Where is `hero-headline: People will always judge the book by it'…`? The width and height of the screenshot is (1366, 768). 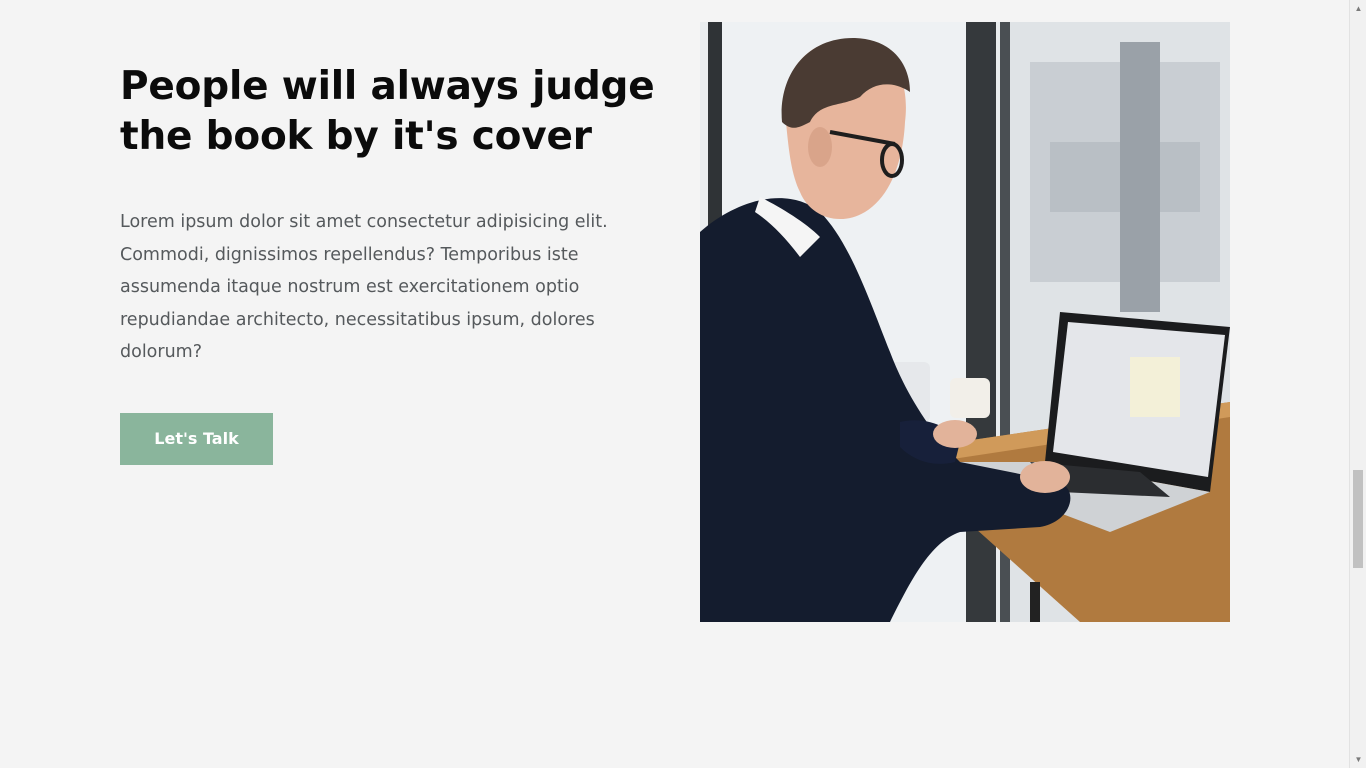 hero-headline: People will always judge the book by it'… is located at coordinates (387, 111).